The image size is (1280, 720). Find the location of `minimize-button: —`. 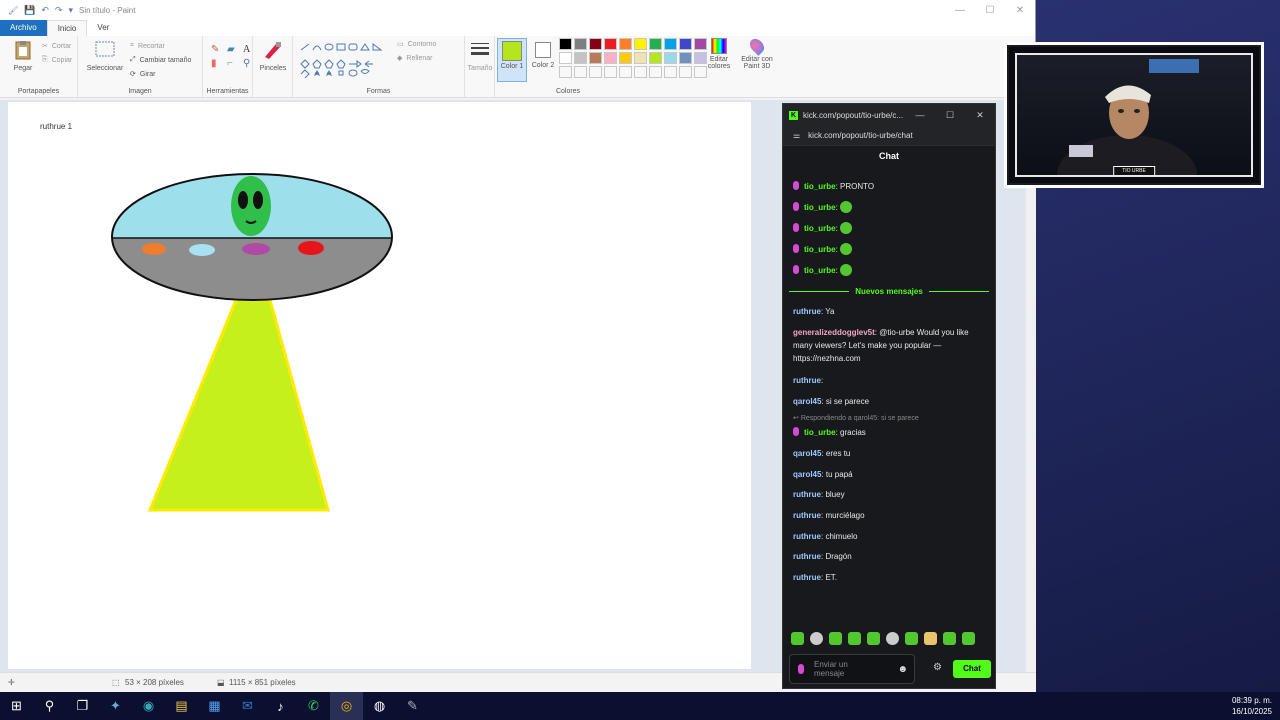

minimize-button: — is located at coordinates (960, 10).